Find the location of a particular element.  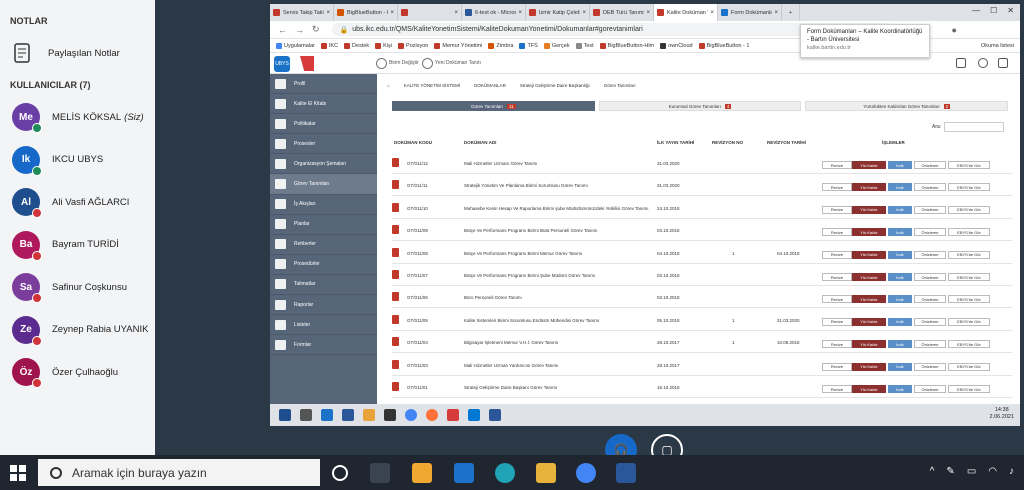

bookmark-item: Gerçek is located at coordinates (556, 45).